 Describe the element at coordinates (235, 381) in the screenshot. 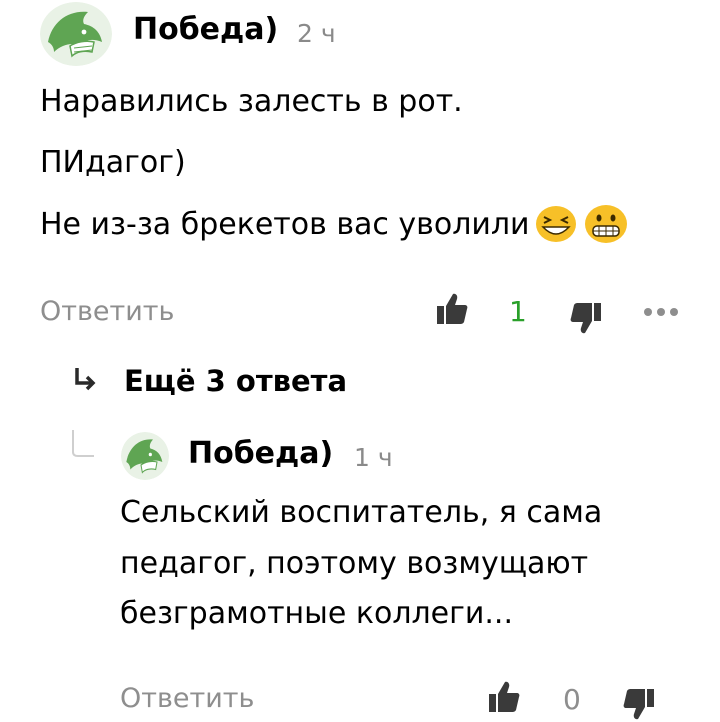

I see `more-replies-link: Ещё 3 ответа` at that location.